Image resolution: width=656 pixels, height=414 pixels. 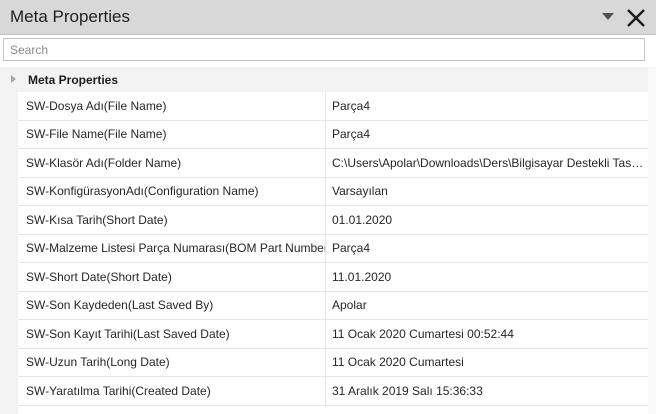 I want to click on row-gutter, so click(x=9, y=253).